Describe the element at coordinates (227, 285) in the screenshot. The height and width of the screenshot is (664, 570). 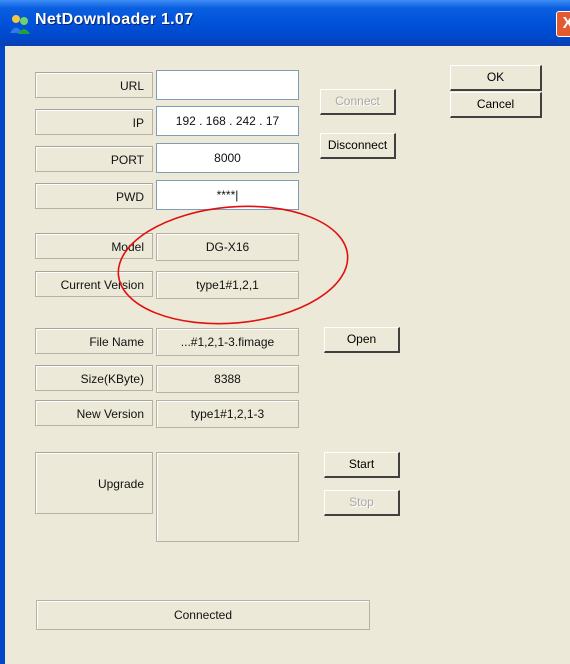
I see `current-version-value: type1#1,2,1` at that location.